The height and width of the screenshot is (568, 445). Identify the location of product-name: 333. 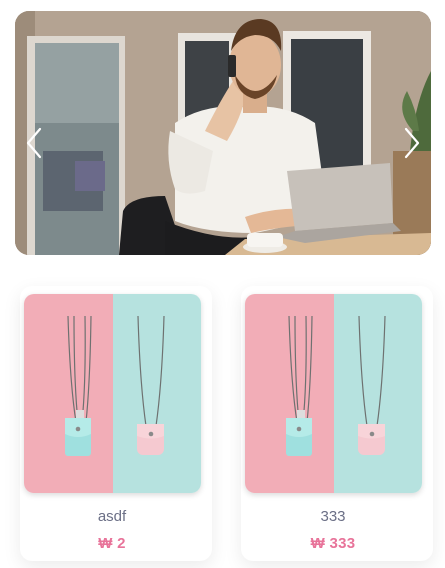
(333, 516).